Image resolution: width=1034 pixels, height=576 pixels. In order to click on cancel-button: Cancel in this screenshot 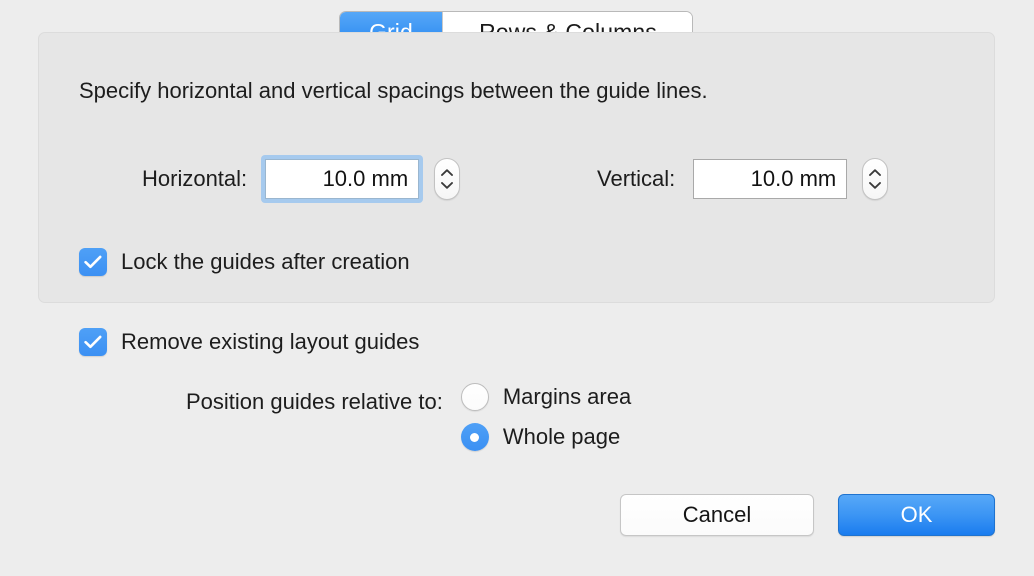, I will do `click(717, 515)`.